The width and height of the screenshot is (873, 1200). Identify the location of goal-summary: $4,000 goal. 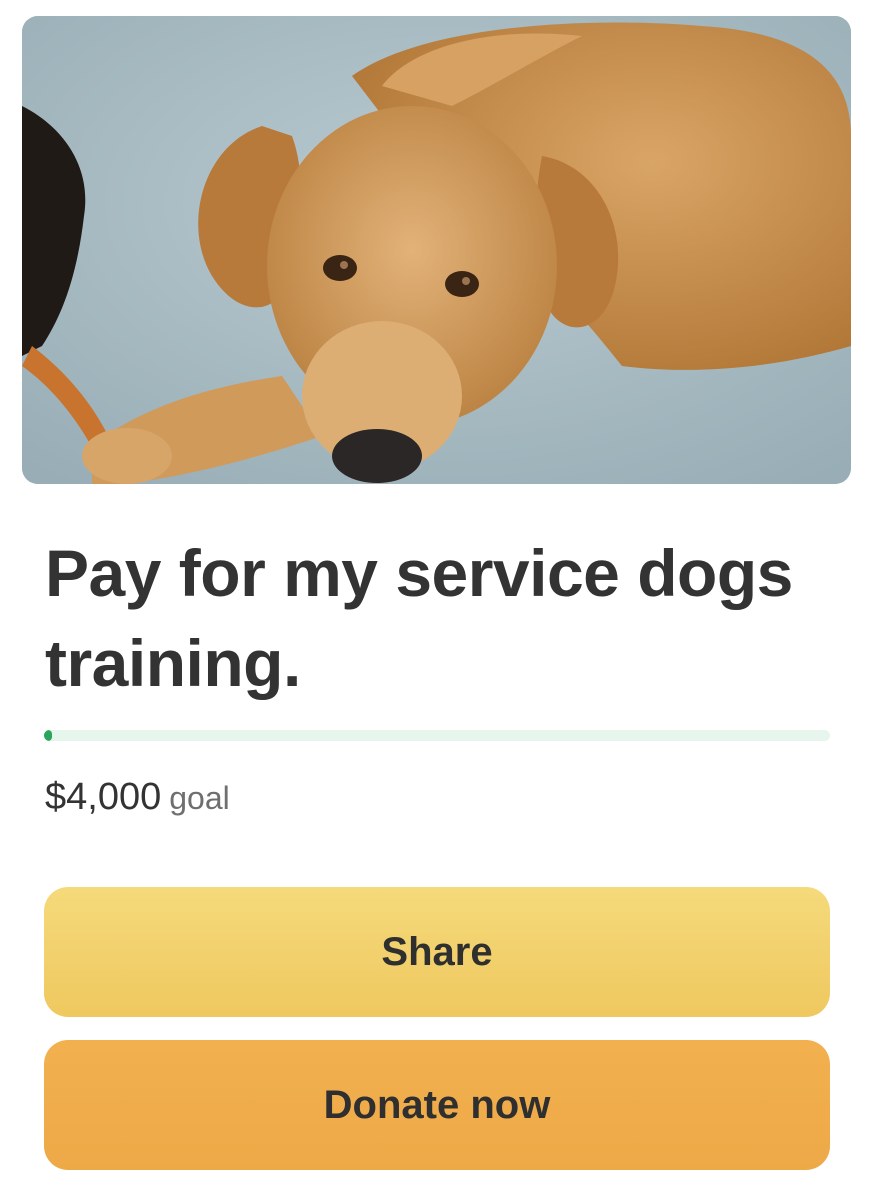
(137, 797).